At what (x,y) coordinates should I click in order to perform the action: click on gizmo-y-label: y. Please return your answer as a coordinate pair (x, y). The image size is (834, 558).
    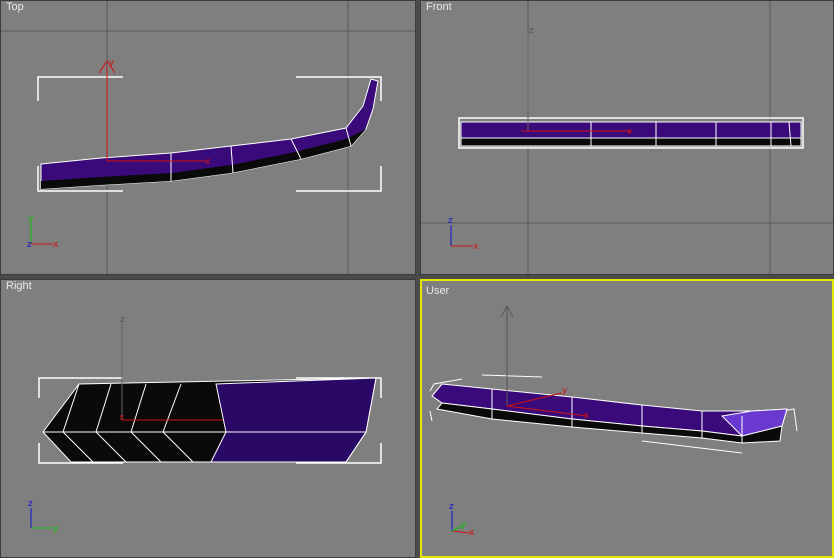
    Looking at the image, I should click on (112, 63).